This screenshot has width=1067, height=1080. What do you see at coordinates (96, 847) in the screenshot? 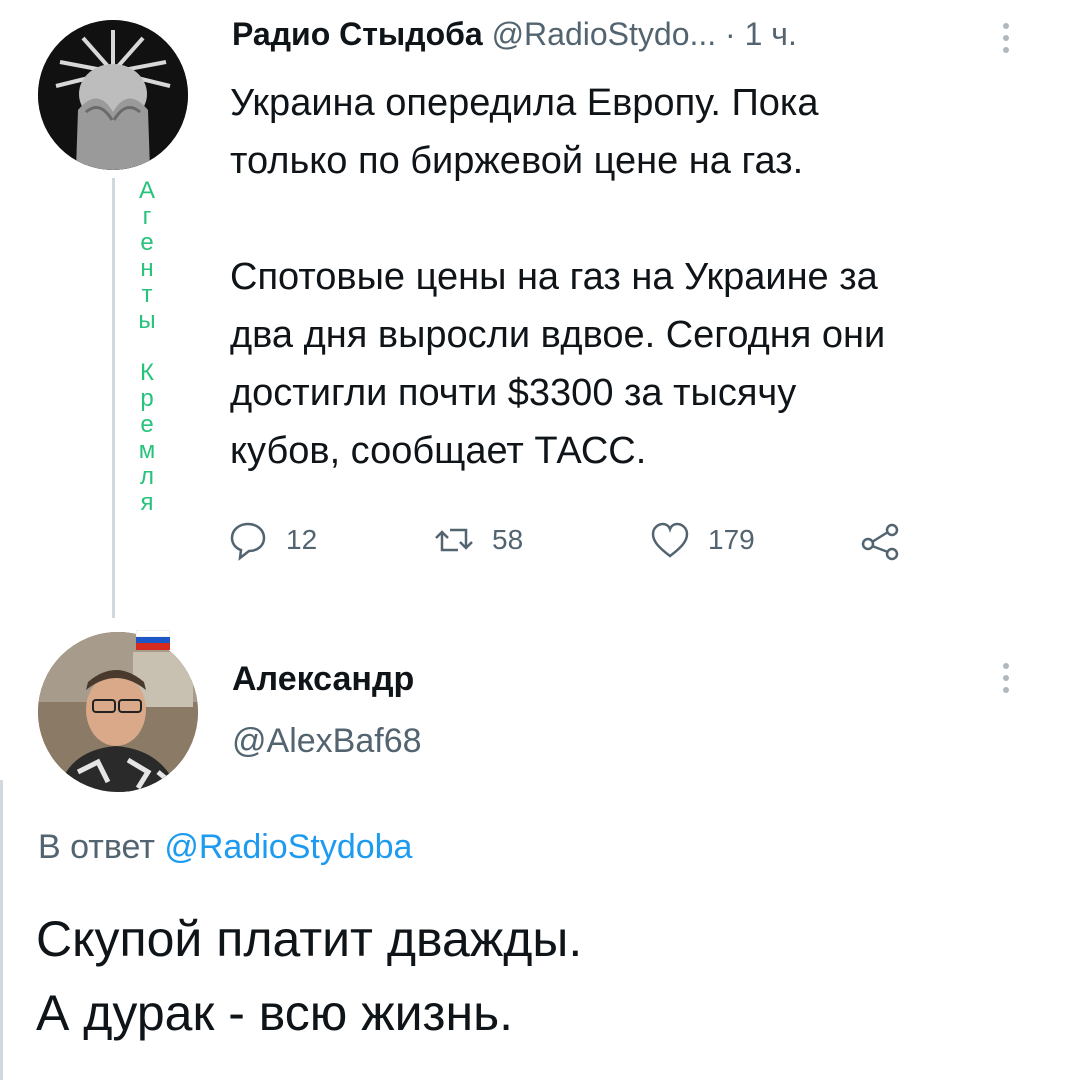
I see `reply-prefix: В ответ` at bounding box center [96, 847].